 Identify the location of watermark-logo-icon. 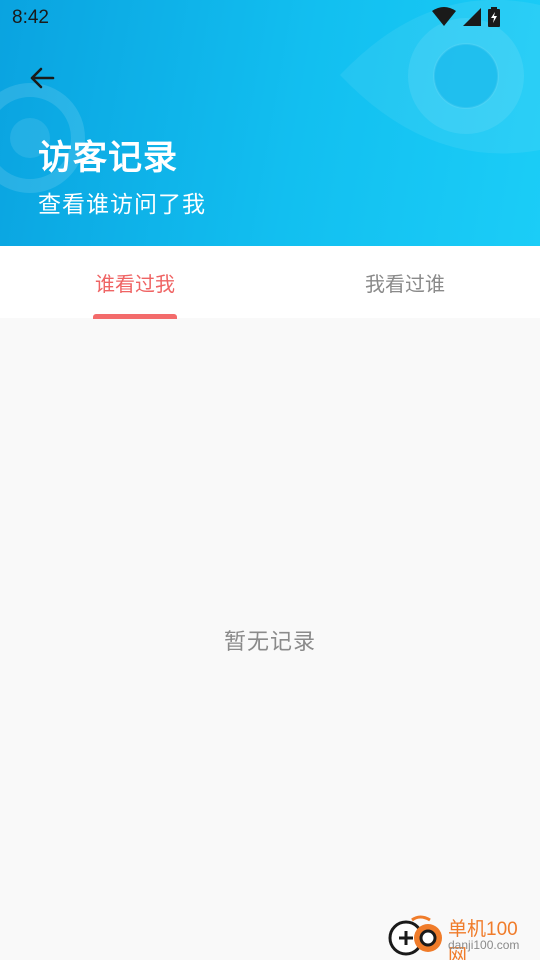
(415, 935).